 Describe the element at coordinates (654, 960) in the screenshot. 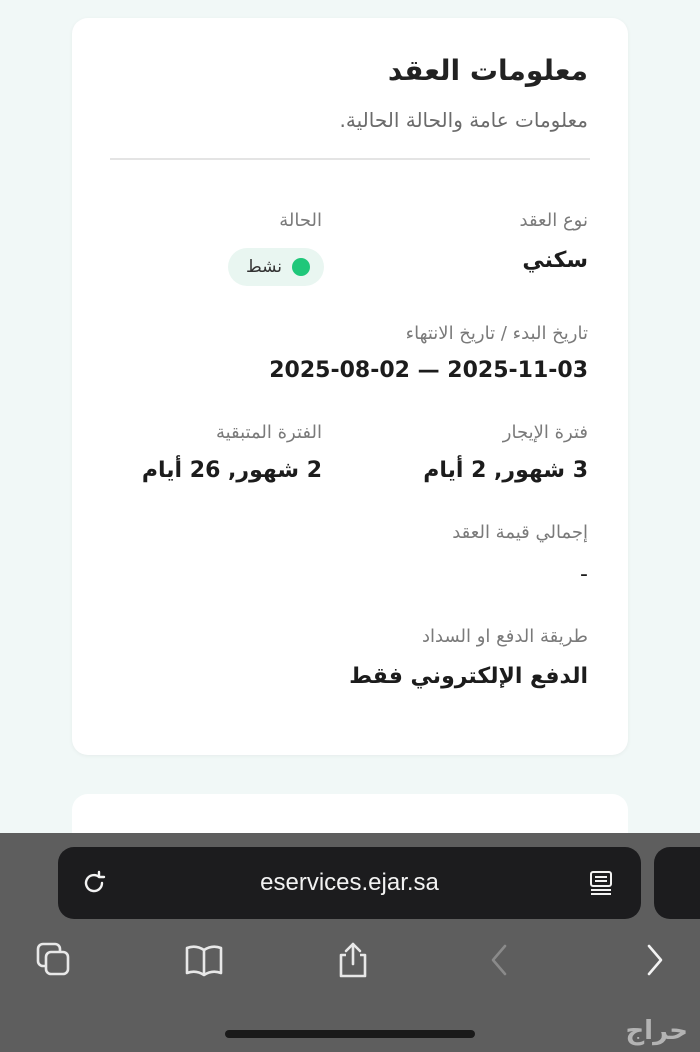

I see `chevron-right-icon` at that location.